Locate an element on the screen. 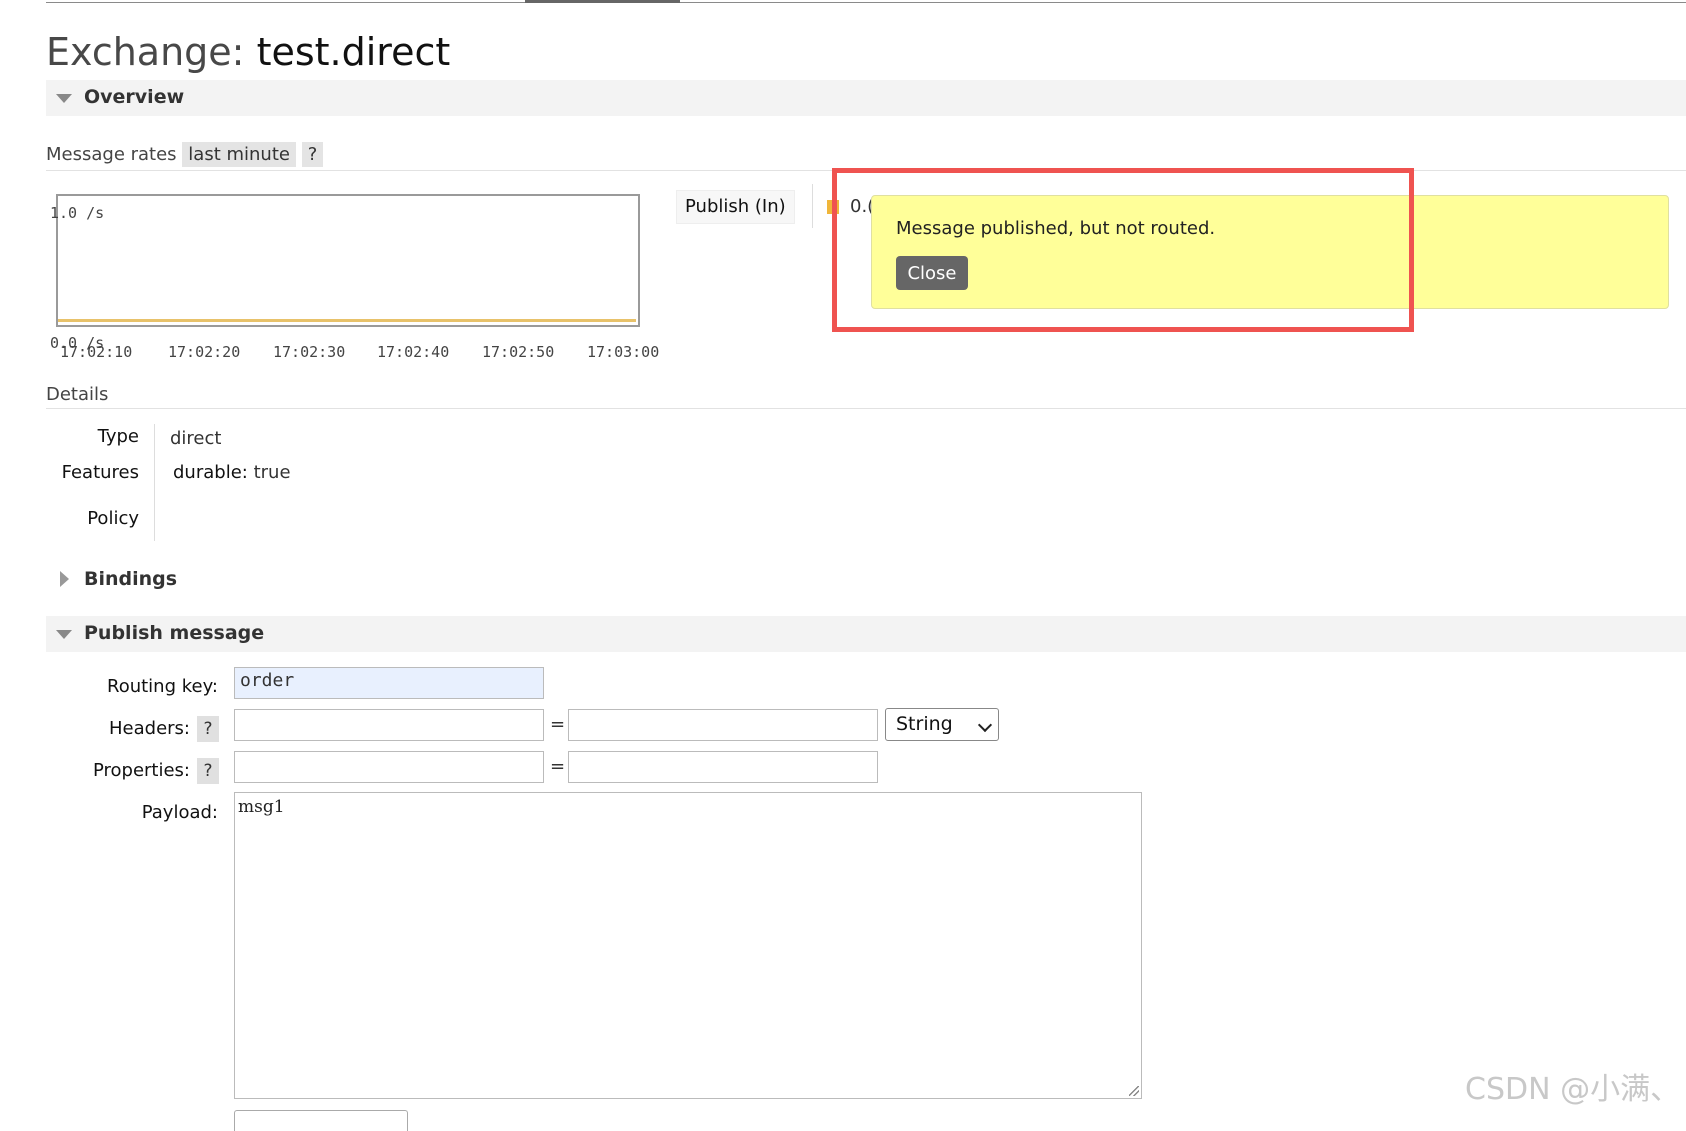 This screenshot has height=1131, width=1686. resize-grip-icon is located at coordinates (1134, 1091).